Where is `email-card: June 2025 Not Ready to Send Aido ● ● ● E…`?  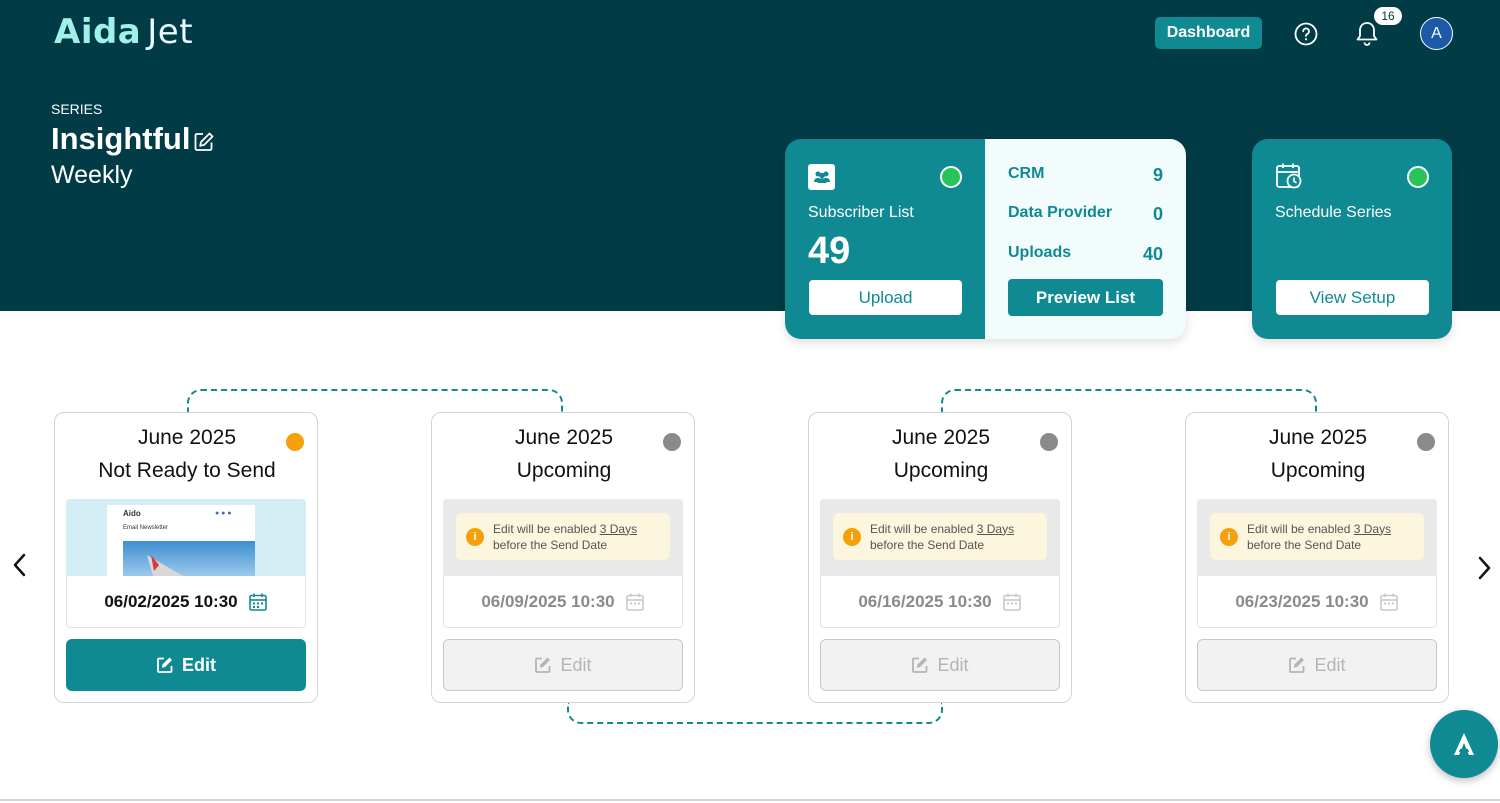
email-card: June 2025 Not Ready to Send Aido ● ● ● E… is located at coordinates (186, 557).